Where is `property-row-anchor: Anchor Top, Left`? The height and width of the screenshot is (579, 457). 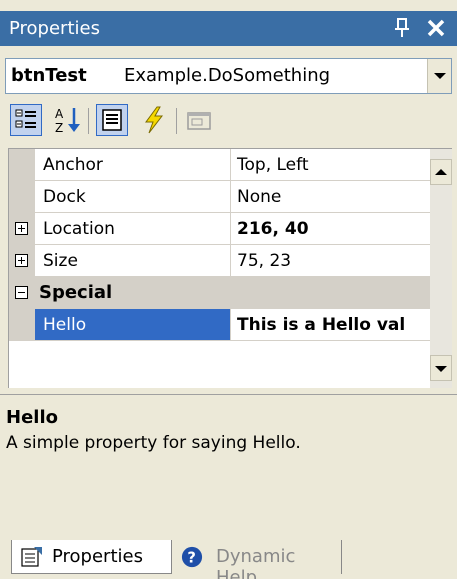 property-row-anchor: Anchor Top, Left is located at coordinates (219, 165).